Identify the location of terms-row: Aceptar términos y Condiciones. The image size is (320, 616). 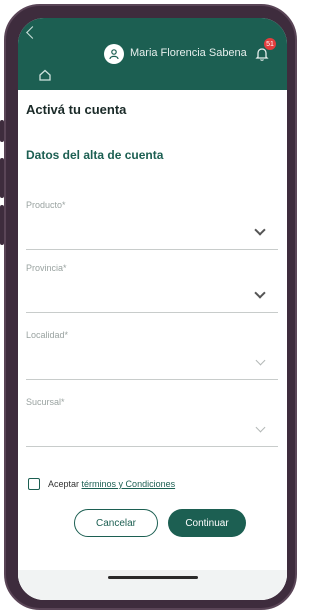
(101, 484).